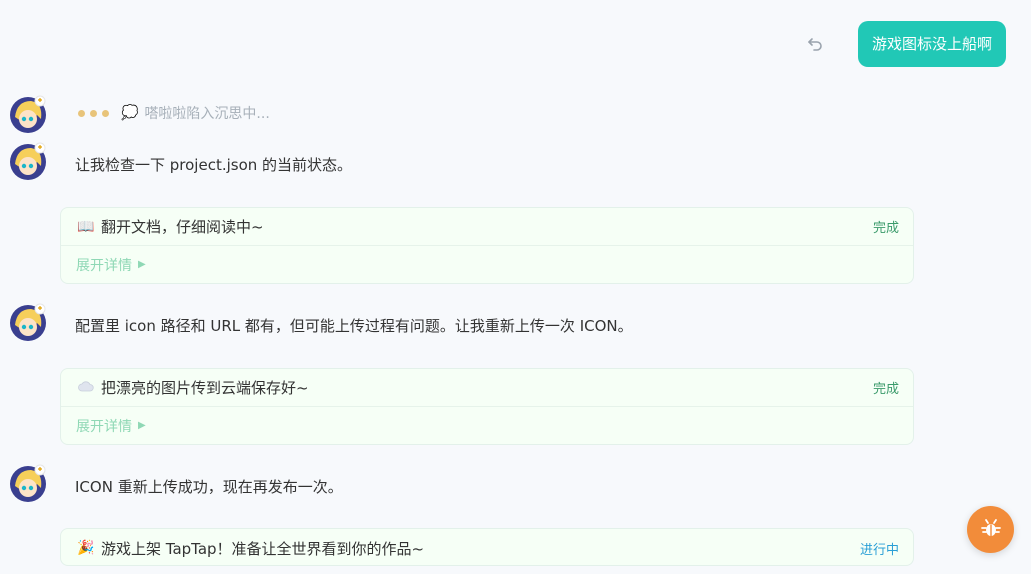 The image size is (1031, 574). Describe the element at coordinates (879, 550) in the screenshot. I see `status-badge: 进行中` at that location.